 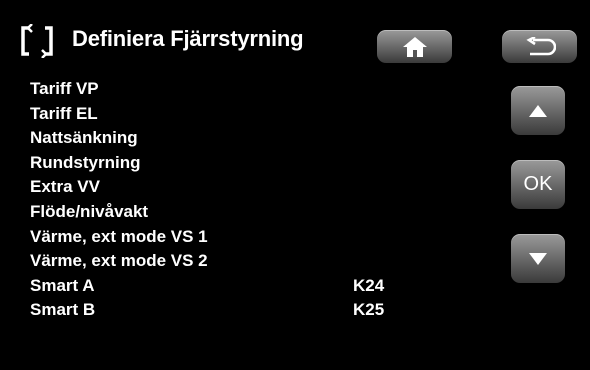 What do you see at coordinates (64, 88) in the screenshot?
I see `item-label: Tariff VP` at bounding box center [64, 88].